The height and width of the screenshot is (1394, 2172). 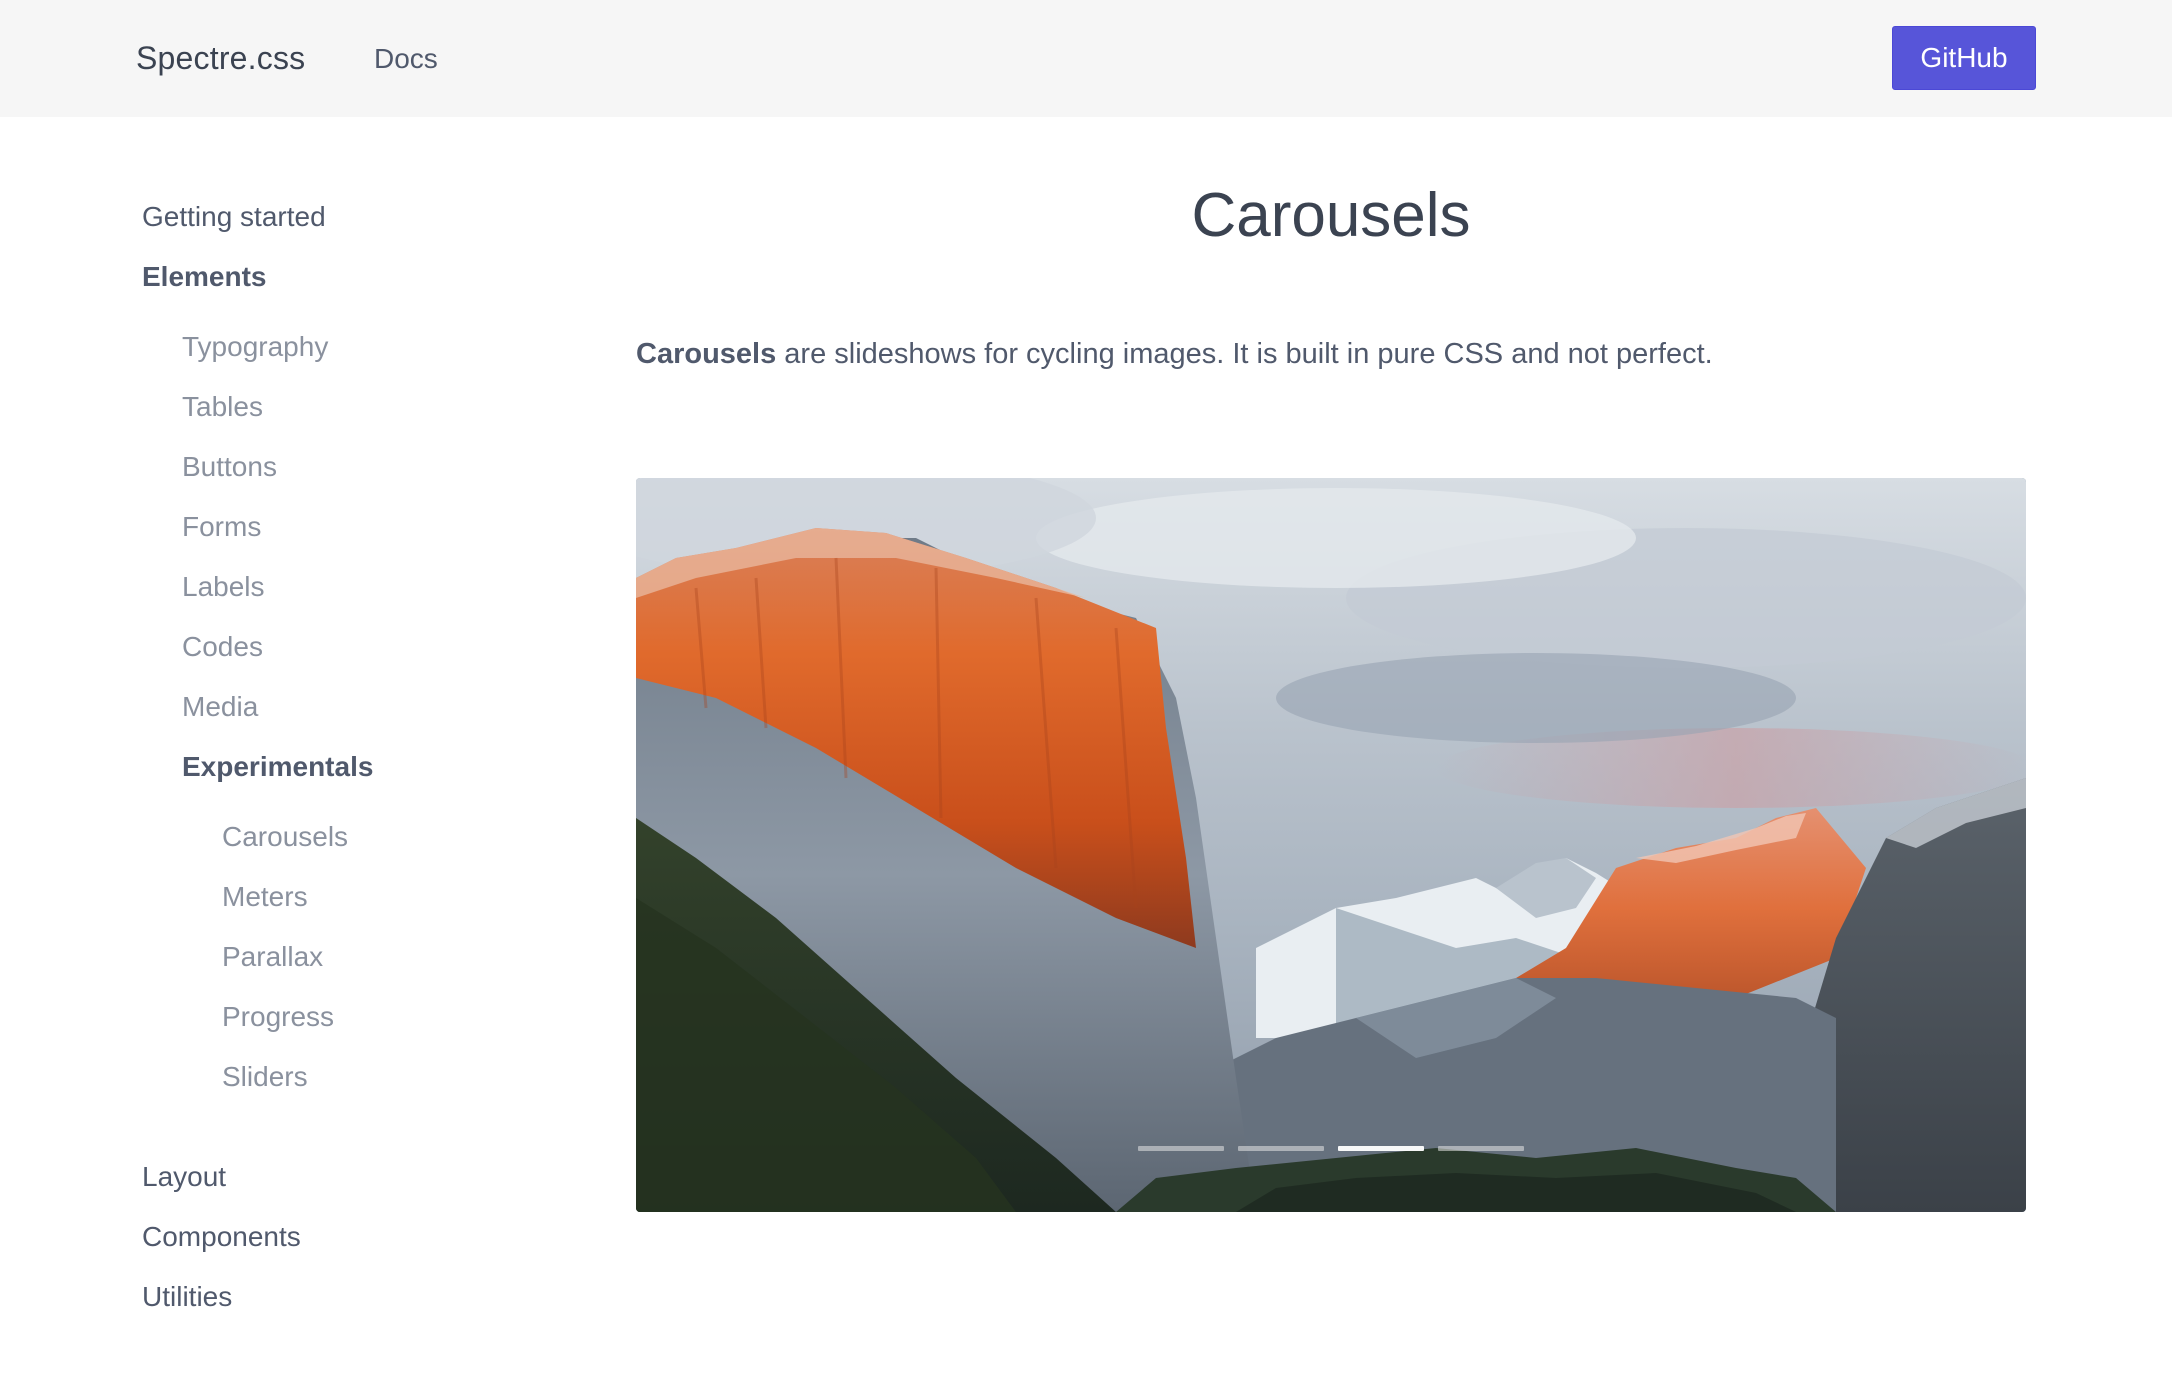 I want to click on sidebar-item-media: Media, so click(x=220, y=707).